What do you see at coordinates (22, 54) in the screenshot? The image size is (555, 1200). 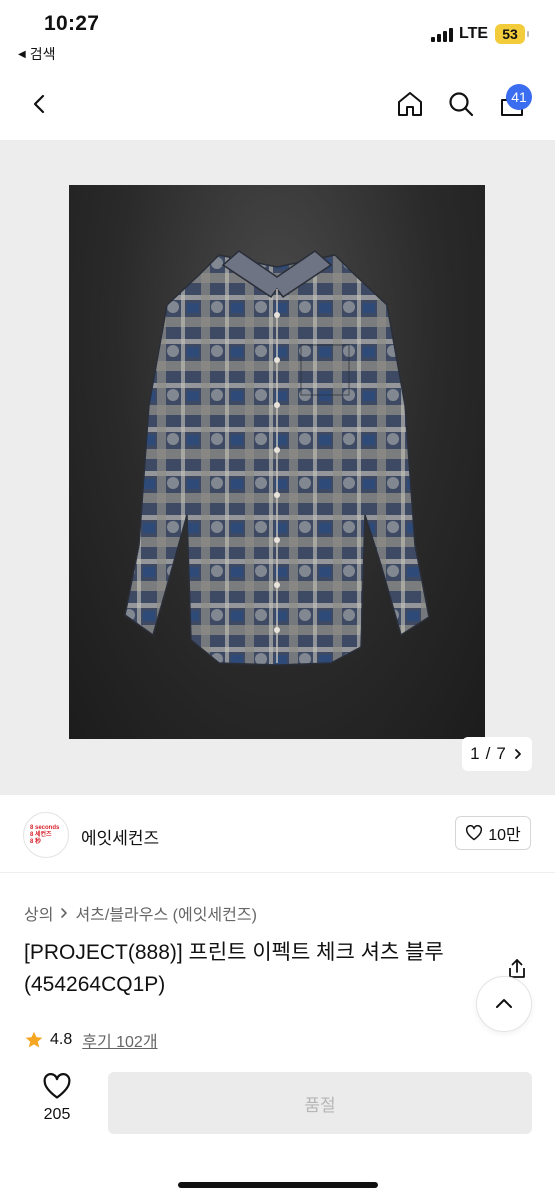 I see `back-triangle-icon: ◀` at bounding box center [22, 54].